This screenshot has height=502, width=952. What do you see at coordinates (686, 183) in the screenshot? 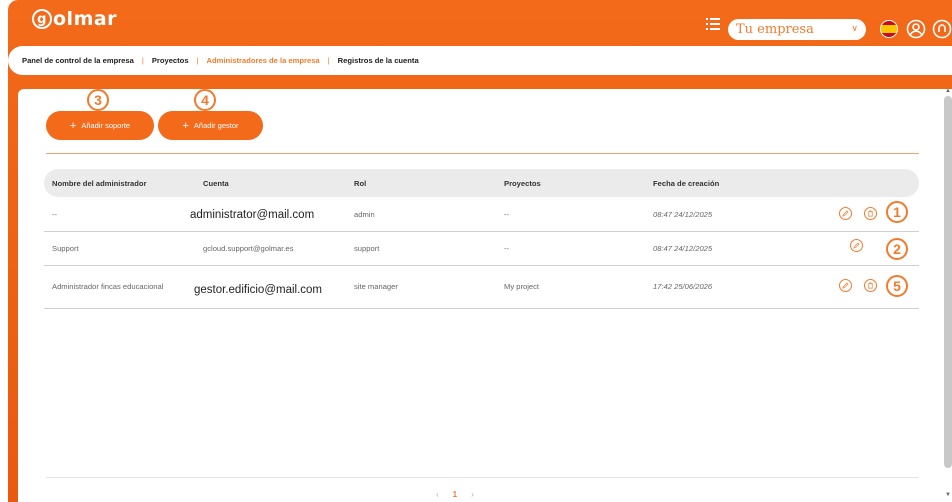
I see `column-header: Fecha de creación` at bounding box center [686, 183].